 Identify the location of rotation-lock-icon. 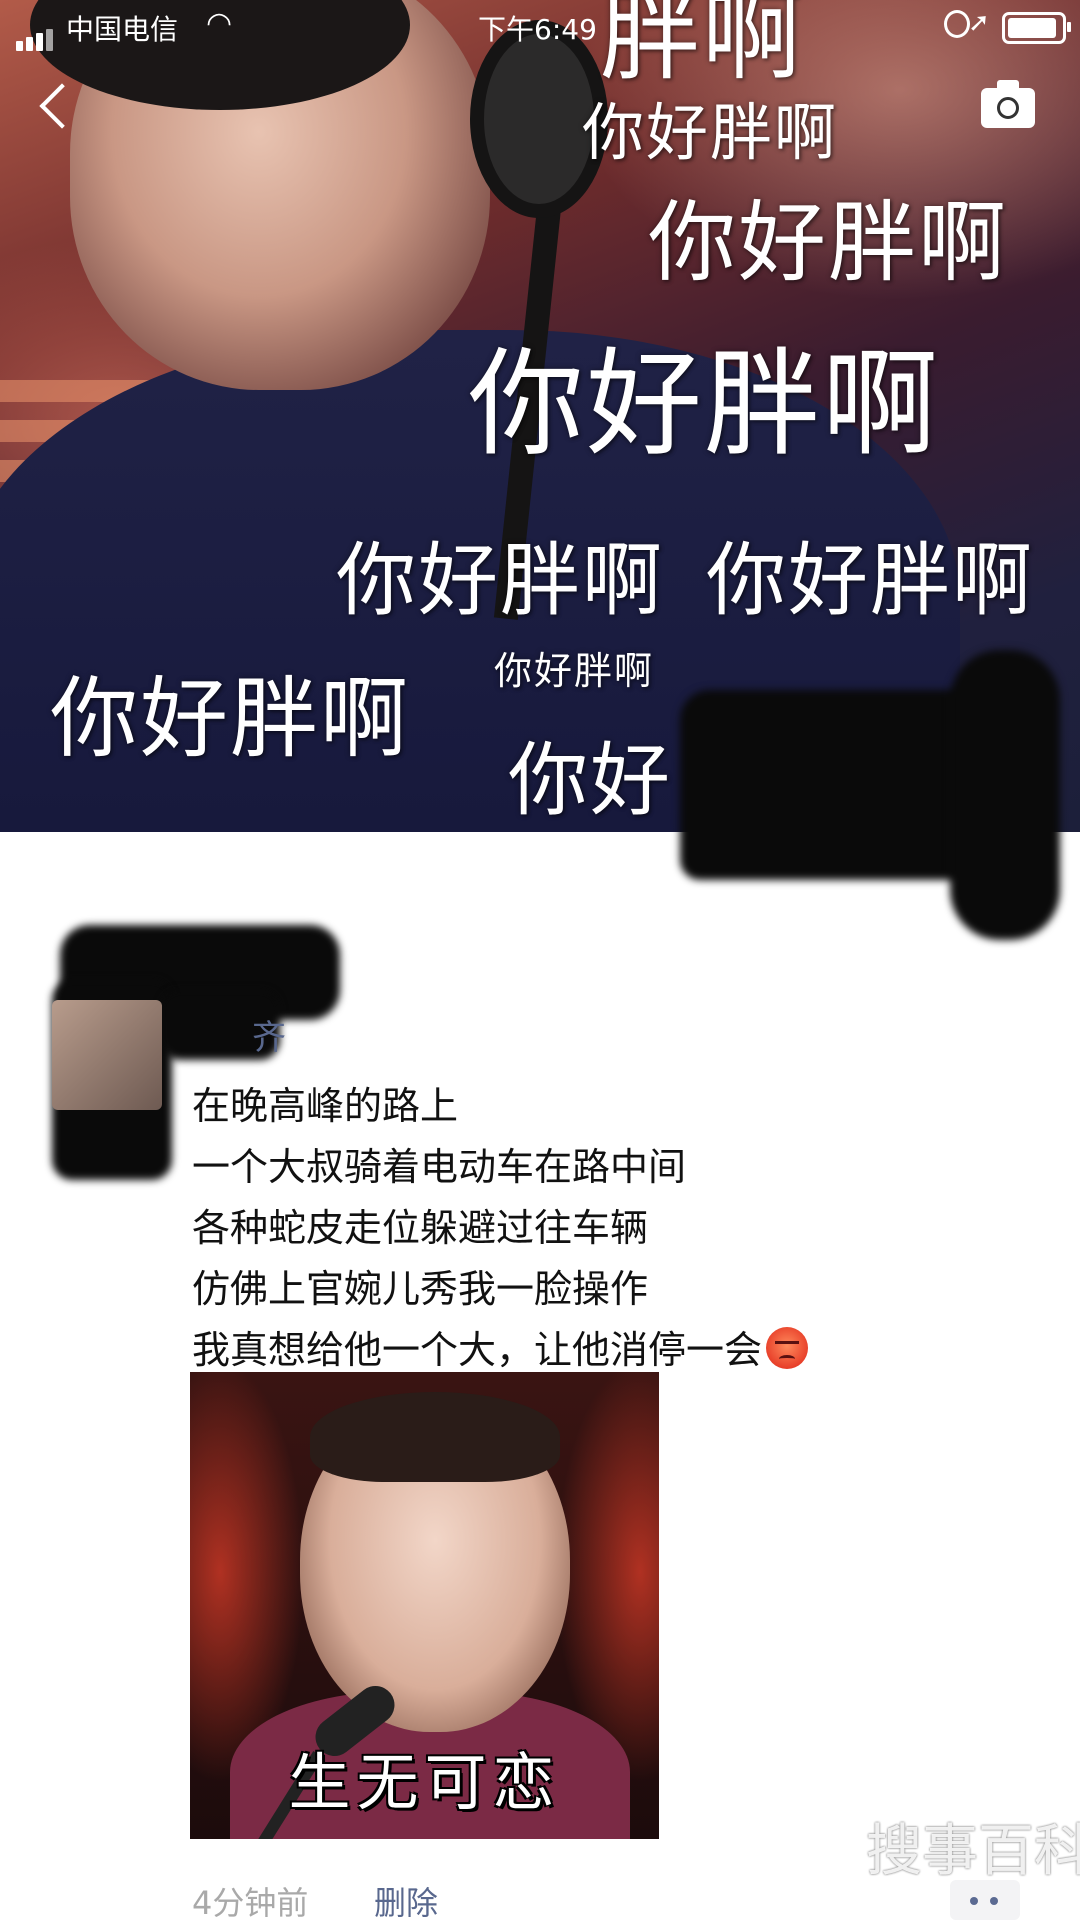
(957, 24).